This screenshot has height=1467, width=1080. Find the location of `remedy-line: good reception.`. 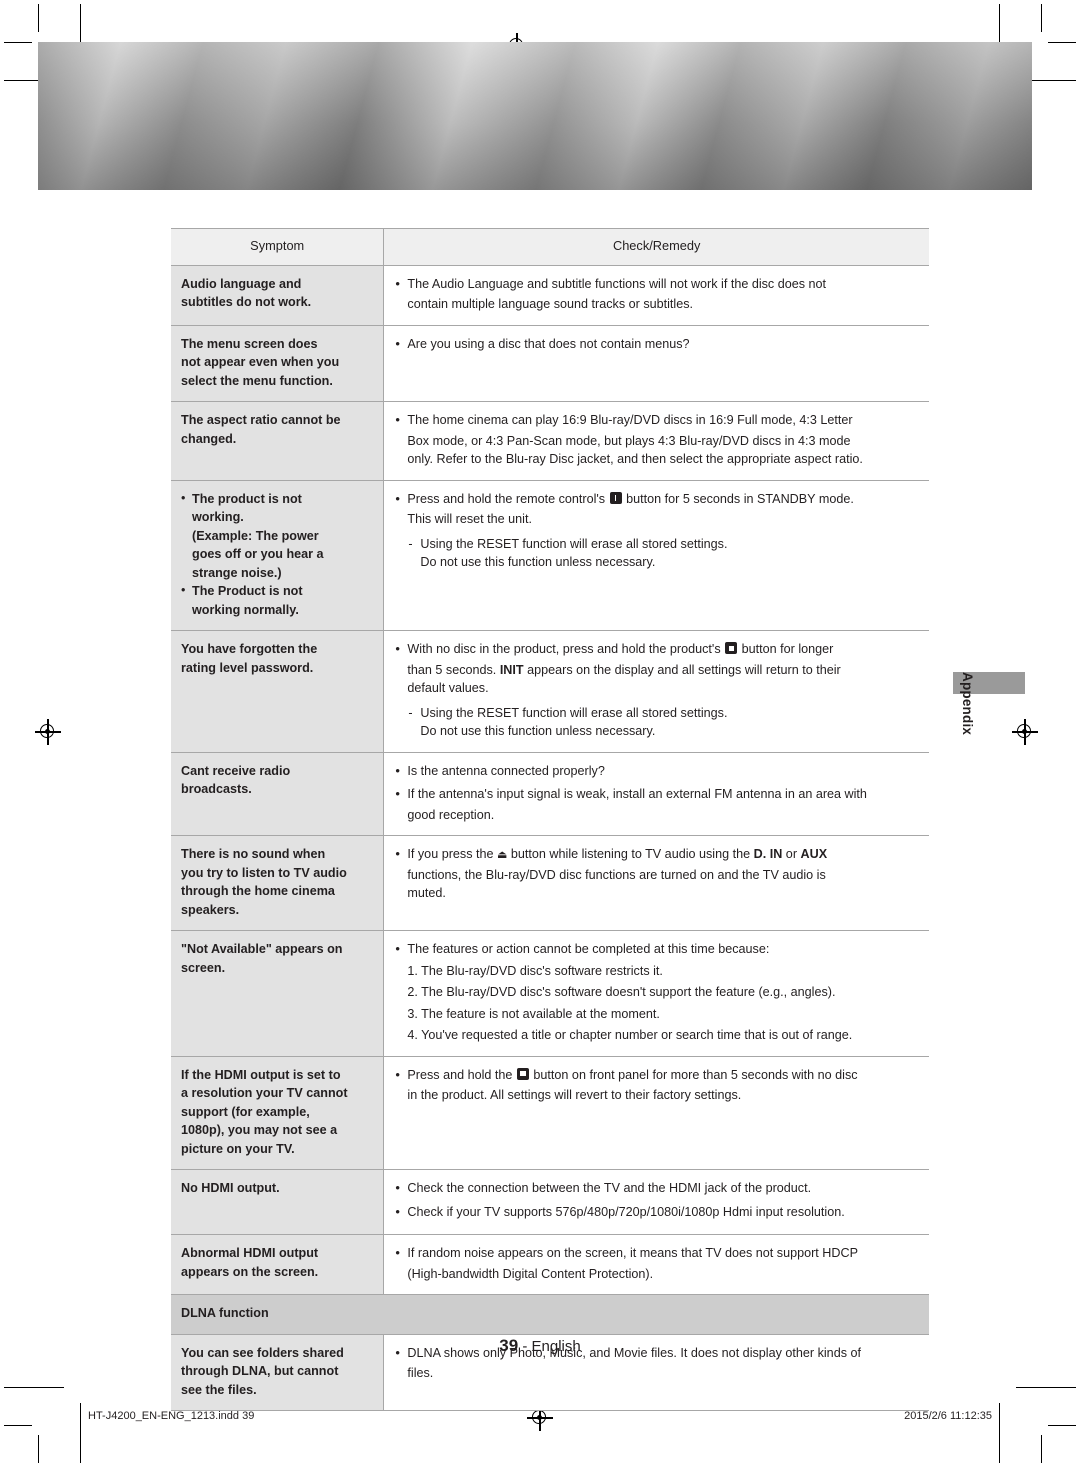

remedy-line: good reception. is located at coordinates (451, 814).